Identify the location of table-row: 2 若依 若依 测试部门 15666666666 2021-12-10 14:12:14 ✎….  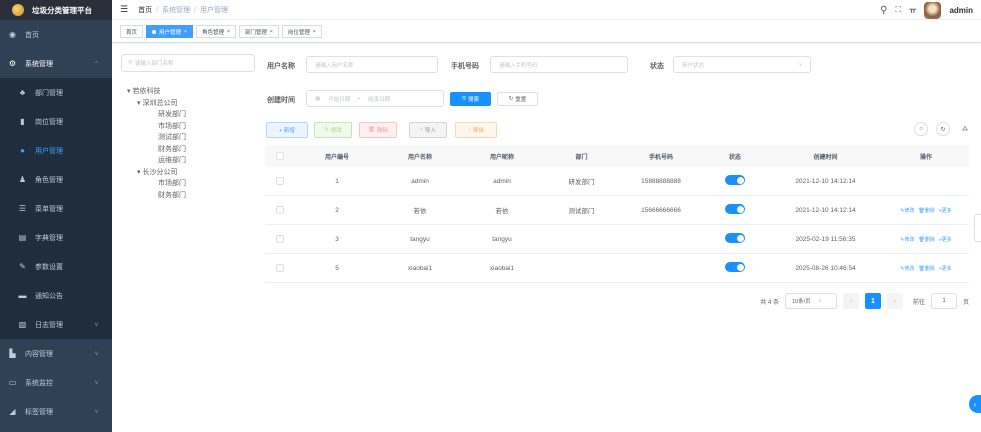
(617, 210).